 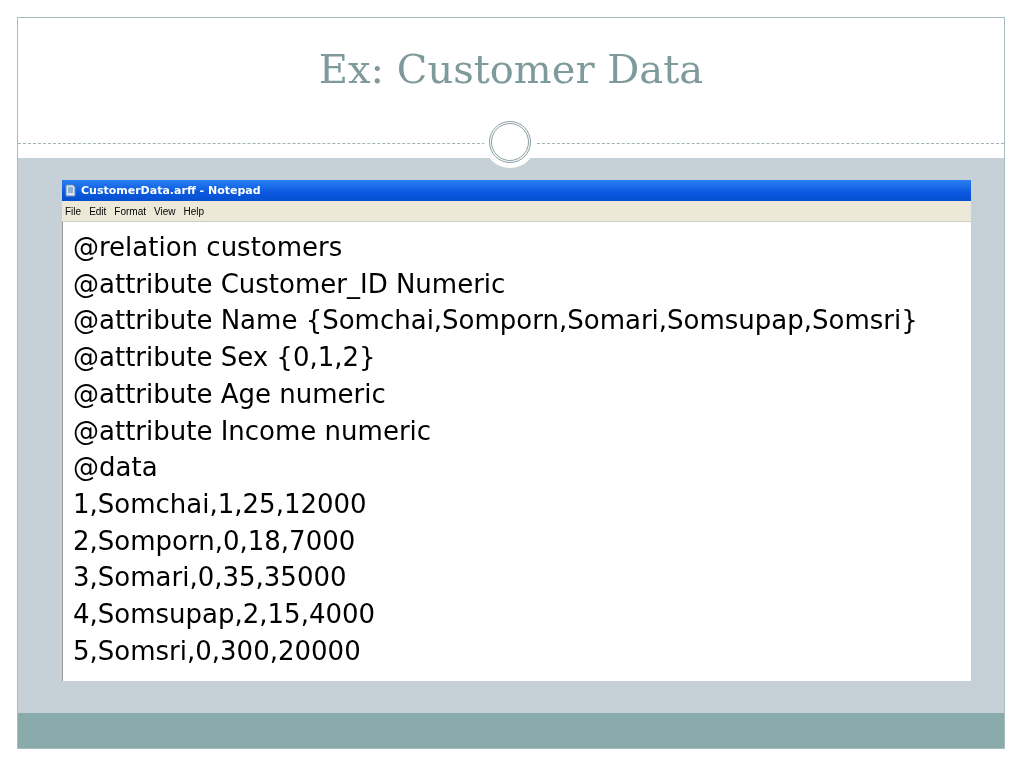 I want to click on text-line: @relation customers, so click(x=208, y=247).